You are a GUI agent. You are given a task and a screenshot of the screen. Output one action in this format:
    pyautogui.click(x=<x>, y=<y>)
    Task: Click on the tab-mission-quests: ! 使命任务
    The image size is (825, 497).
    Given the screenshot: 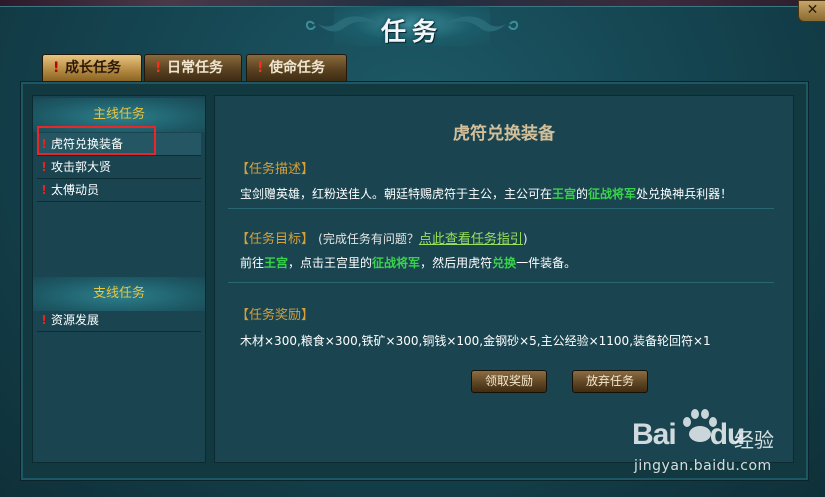 What is the action you would take?
    pyautogui.click(x=296, y=67)
    